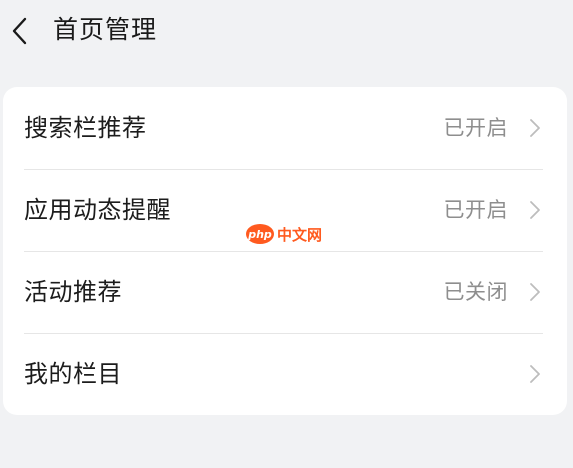 The width and height of the screenshot is (573, 468). What do you see at coordinates (300, 234) in the screenshot?
I see `watermark-text: 中文网` at bounding box center [300, 234].